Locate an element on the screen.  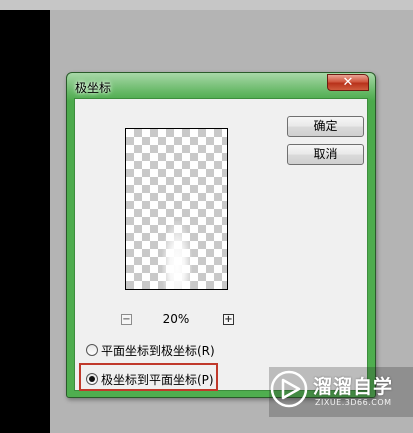
close-icon: ✕ is located at coordinates (348, 82).